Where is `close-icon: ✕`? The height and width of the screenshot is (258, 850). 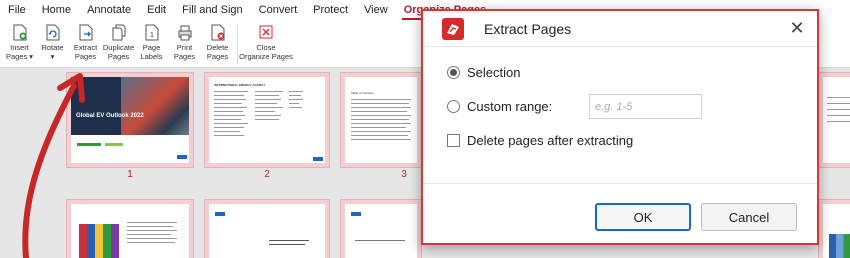 close-icon: ✕ is located at coordinates (797, 28).